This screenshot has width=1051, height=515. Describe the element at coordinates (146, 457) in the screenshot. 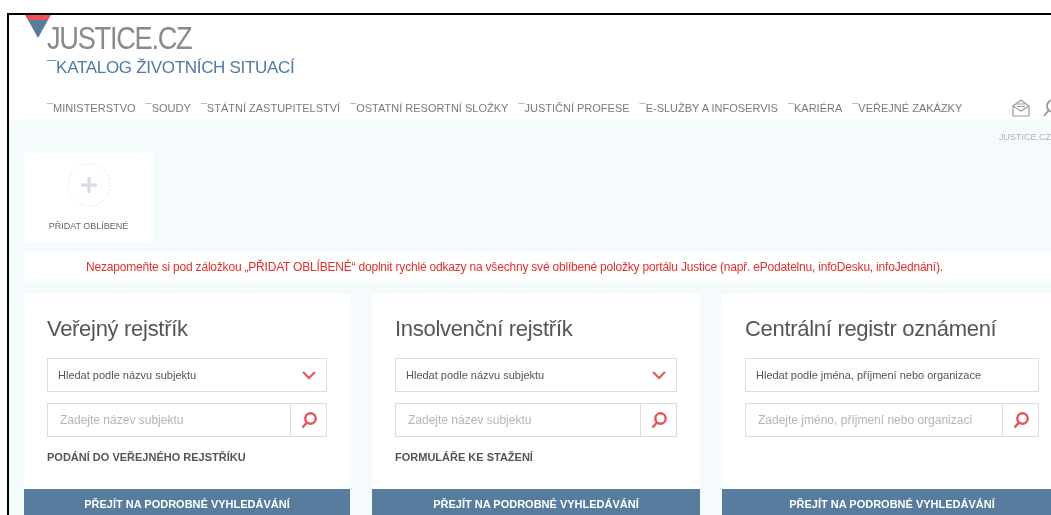

I see `card-link: PODÁNÍ DO VEŘEJNÉHO REJSTŘÍKU` at that location.